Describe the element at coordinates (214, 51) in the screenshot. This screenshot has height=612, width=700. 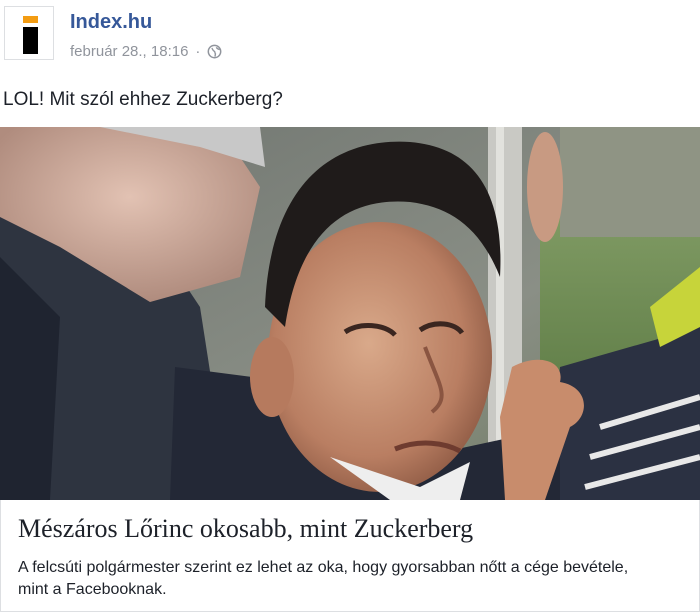
I see `globe-icon` at that location.